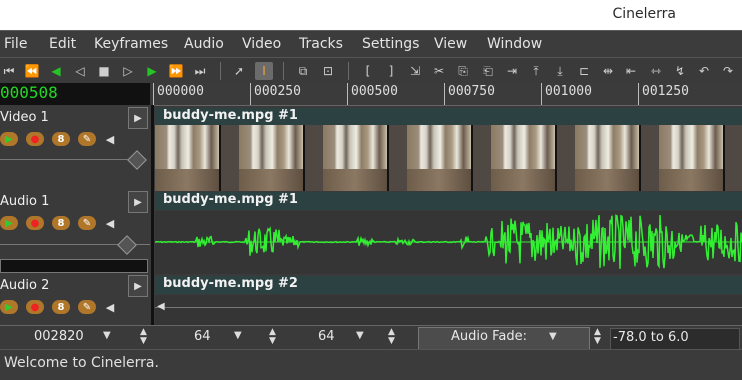 The height and width of the screenshot is (380, 742). Describe the element at coordinates (24, 201) in the screenshot. I see `track-name-audio-1: Audio 1` at that location.